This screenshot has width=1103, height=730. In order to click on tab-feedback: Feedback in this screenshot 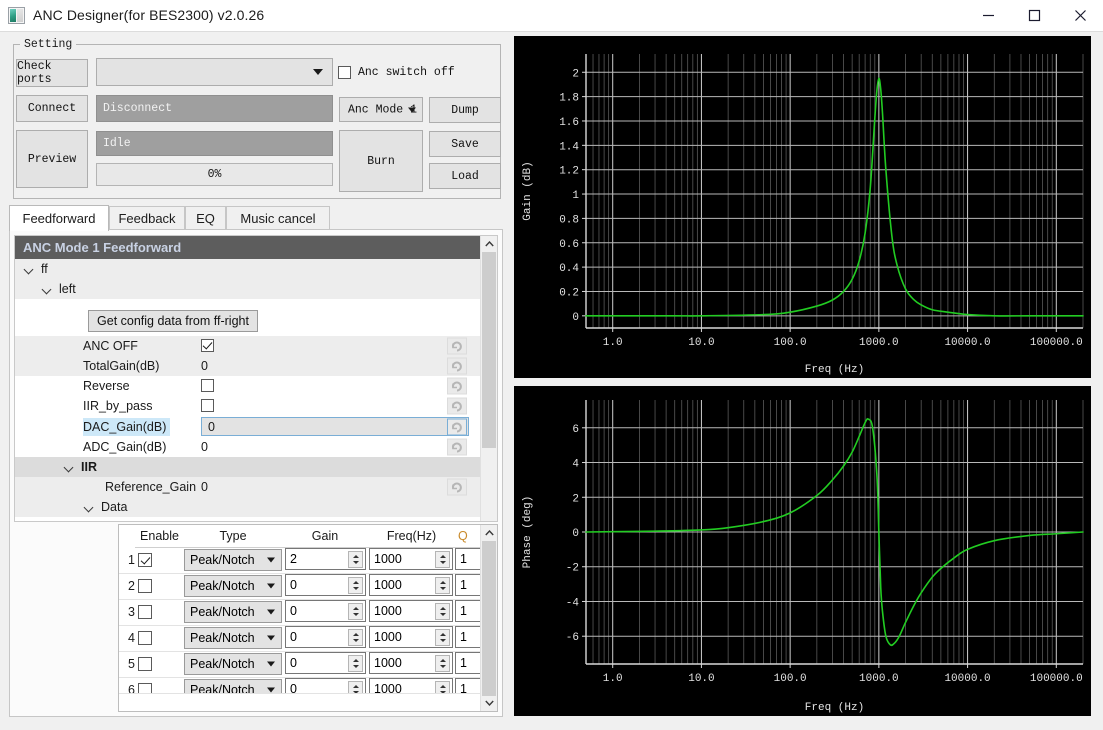, I will do `click(147, 218)`.